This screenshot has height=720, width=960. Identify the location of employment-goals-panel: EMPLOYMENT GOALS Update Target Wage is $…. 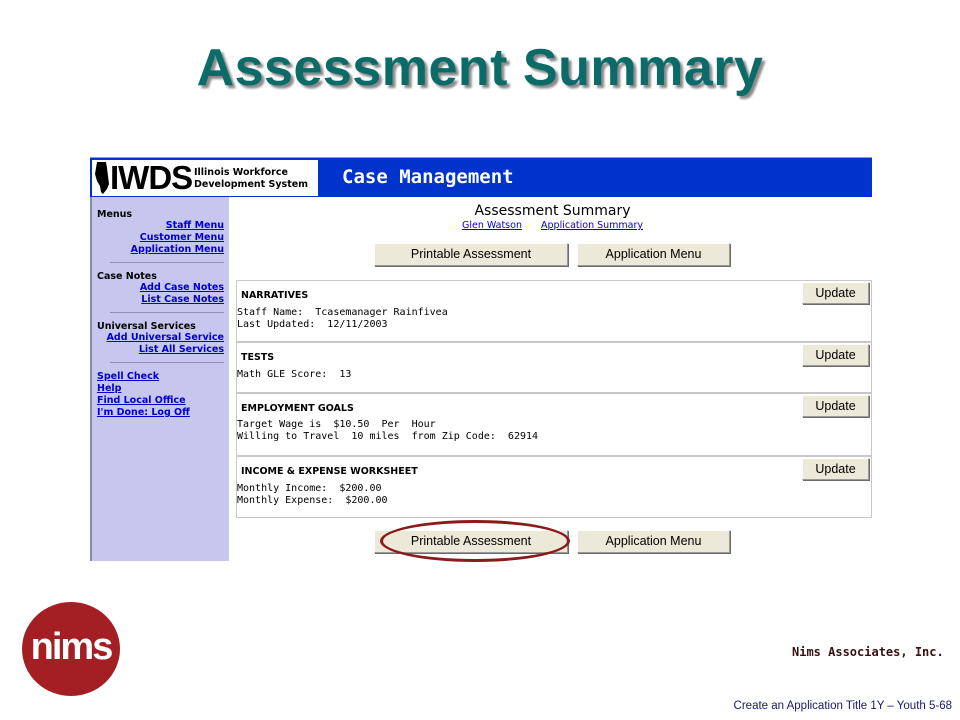
(554, 424).